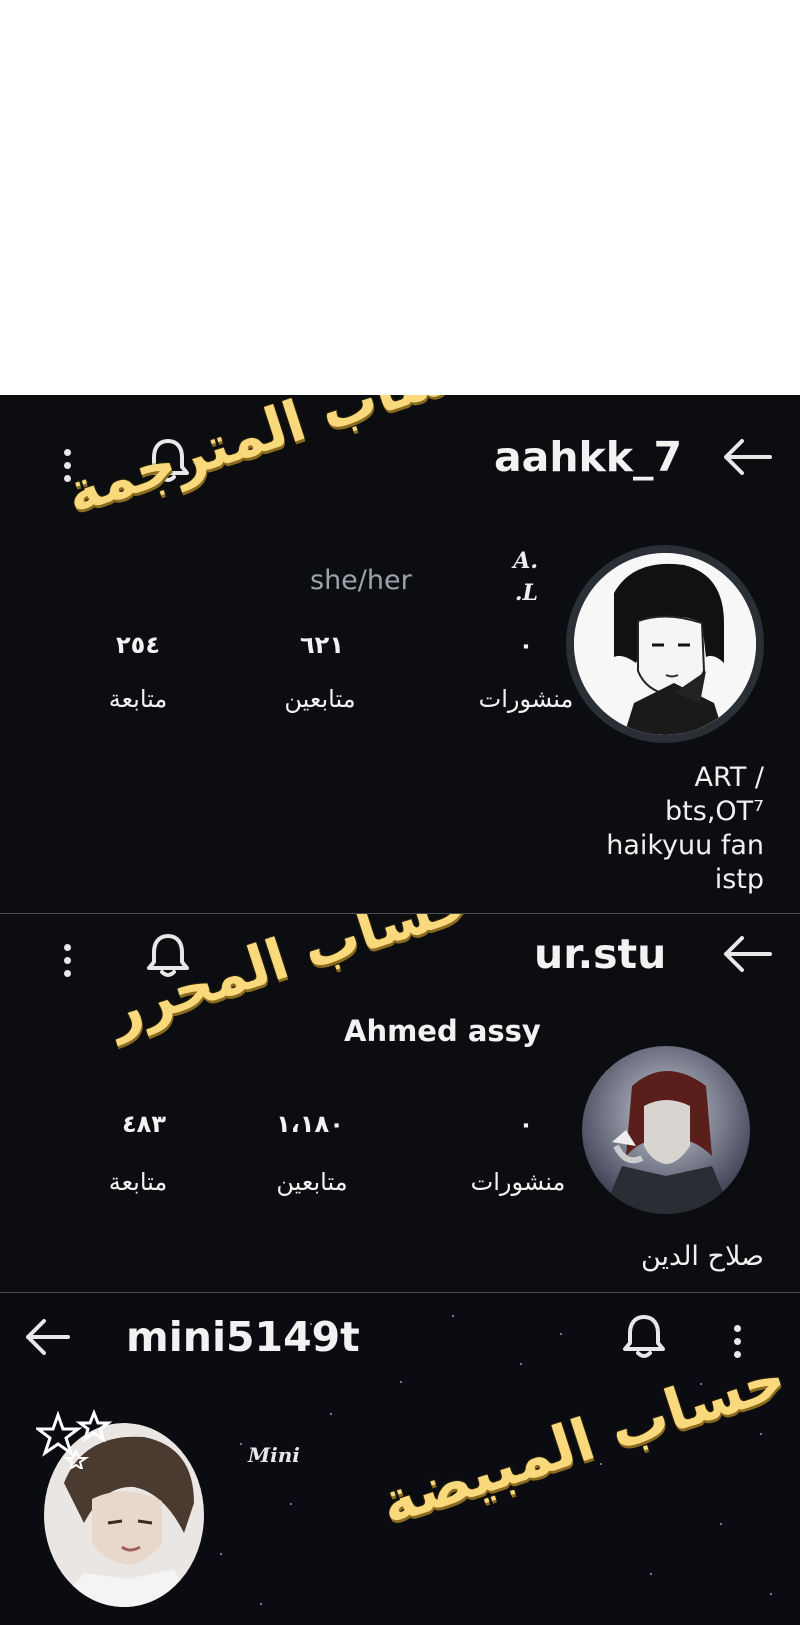  Describe the element at coordinates (322, 645) in the screenshot. I see `followers-count: ٦٢١` at that location.